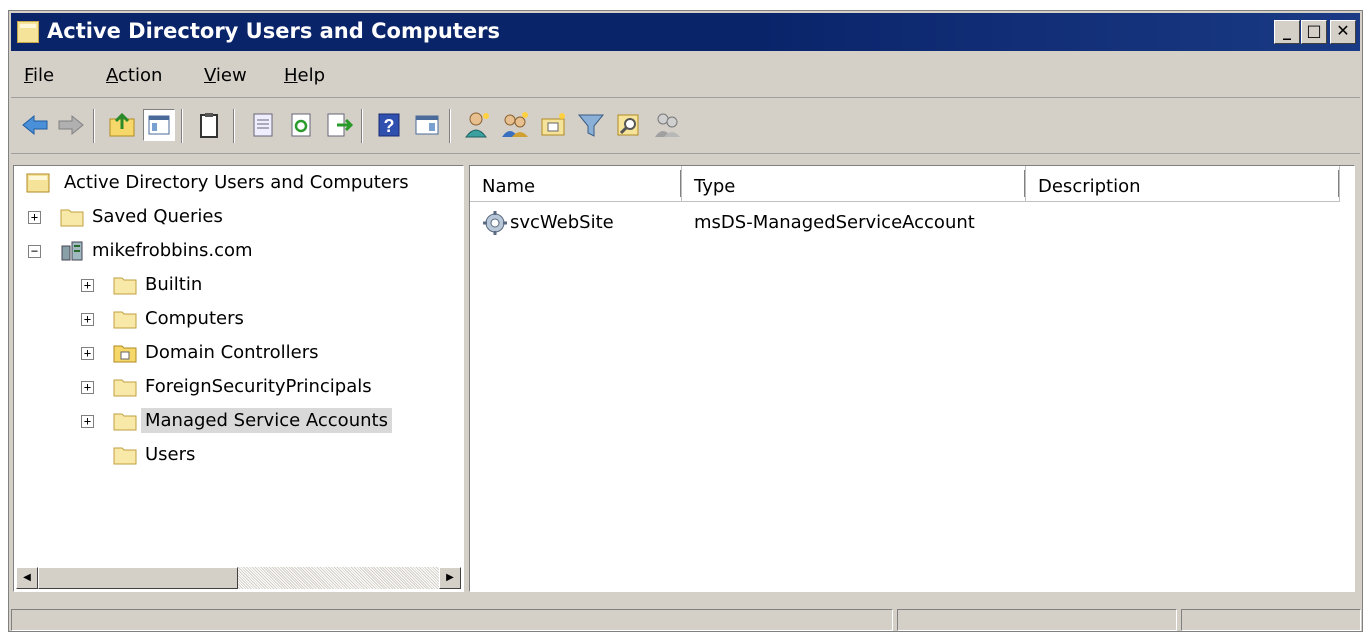 This screenshot has width=1371, height=636. I want to click on menu-file-rest: ile, so click(44, 75).